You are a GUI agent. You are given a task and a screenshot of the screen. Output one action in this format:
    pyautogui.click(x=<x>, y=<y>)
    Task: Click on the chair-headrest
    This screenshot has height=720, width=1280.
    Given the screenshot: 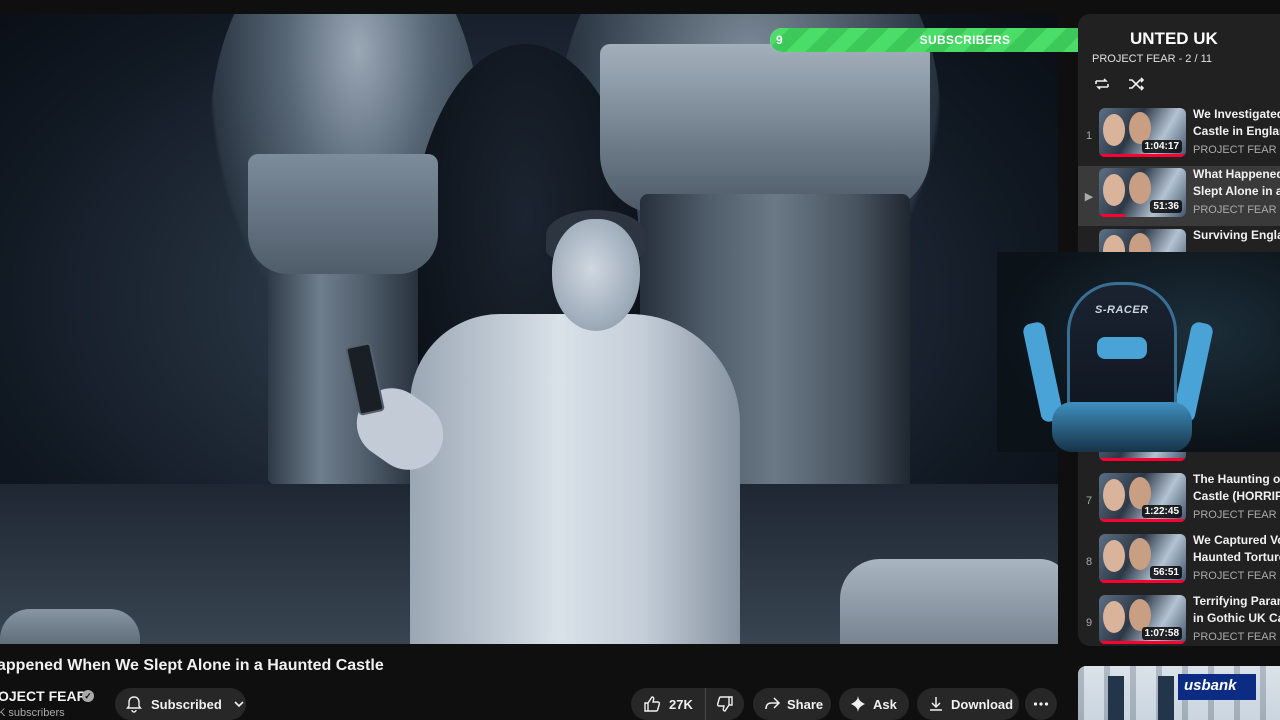 What is the action you would take?
    pyautogui.click(x=1122, y=348)
    